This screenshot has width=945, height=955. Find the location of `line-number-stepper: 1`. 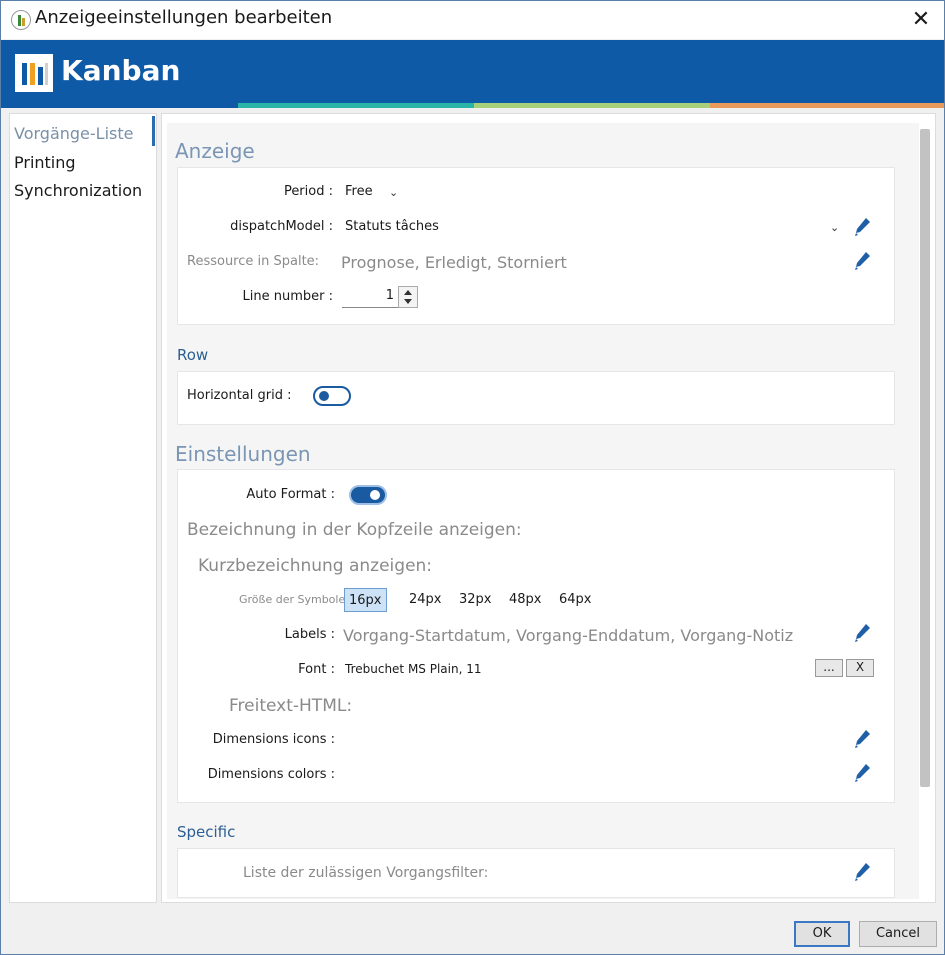

line-number-stepper: 1 is located at coordinates (380, 297).